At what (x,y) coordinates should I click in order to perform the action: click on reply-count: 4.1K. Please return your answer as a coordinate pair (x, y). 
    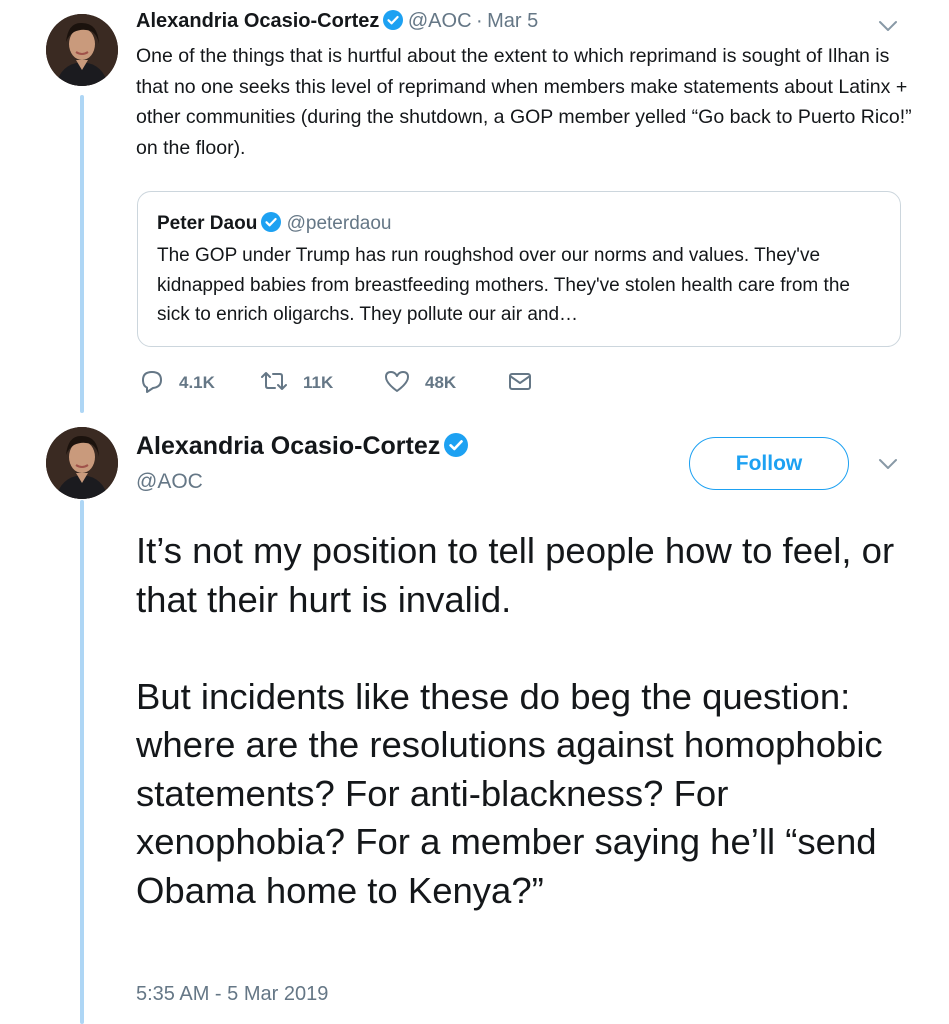
    Looking at the image, I should click on (197, 382).